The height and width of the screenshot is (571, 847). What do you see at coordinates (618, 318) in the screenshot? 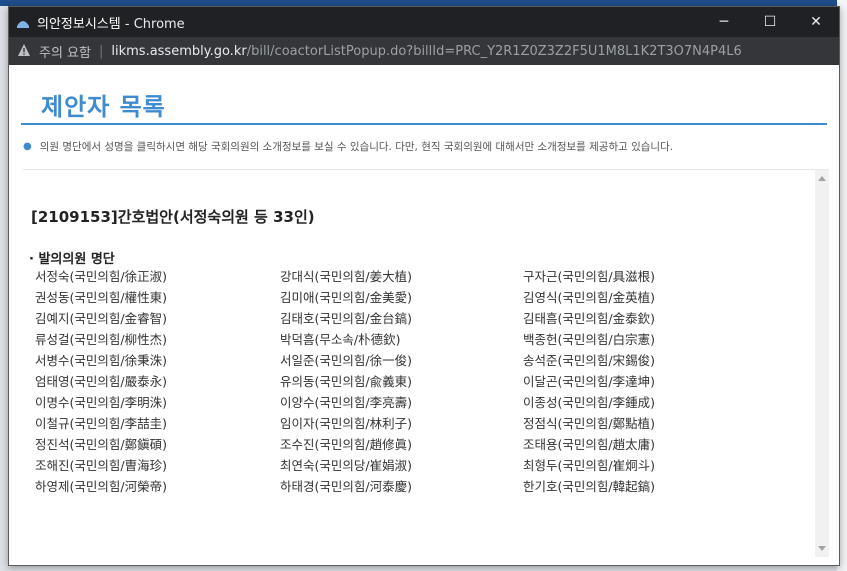
I see `member-link: 김태흠(국민의힘/金泰欽)` at bounding box center [618, 318].